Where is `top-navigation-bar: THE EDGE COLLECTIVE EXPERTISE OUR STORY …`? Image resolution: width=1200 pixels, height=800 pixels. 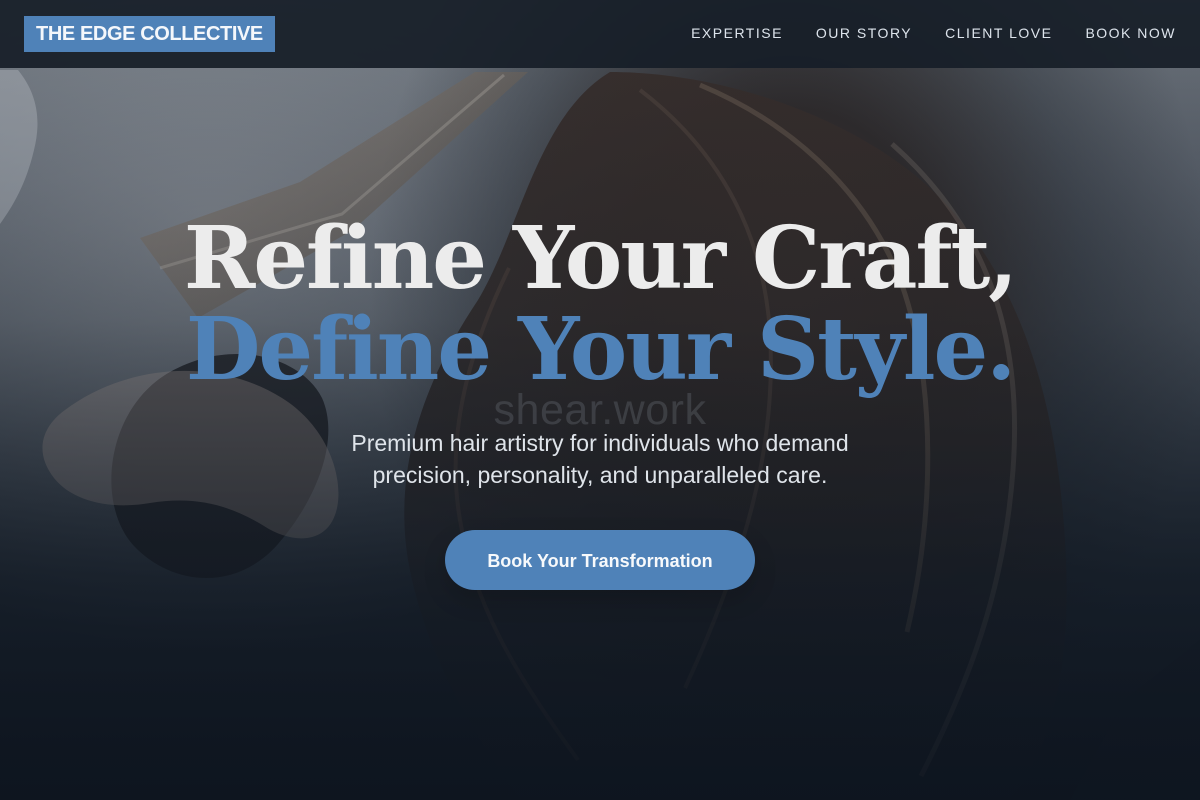
top-navigation-bar: THE EDGE COLLECTIVE EXPERTISE OUR STORY … is located at coordinates (600, 34).